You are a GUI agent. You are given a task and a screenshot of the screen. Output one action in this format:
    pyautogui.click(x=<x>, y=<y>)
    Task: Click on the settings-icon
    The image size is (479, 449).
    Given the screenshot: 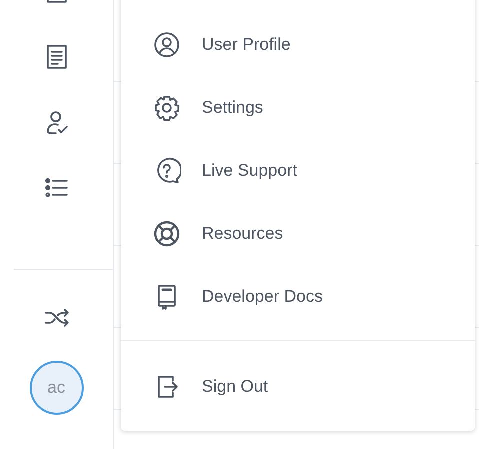 What is the action you would take?
    pyautogui.click(x=167, y=108)
    